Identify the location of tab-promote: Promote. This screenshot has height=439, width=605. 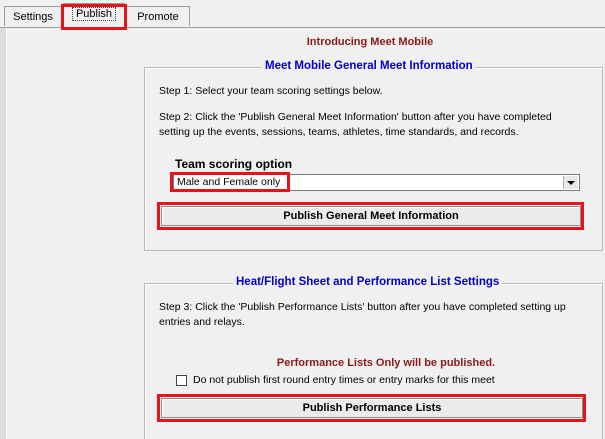
(158, 16).